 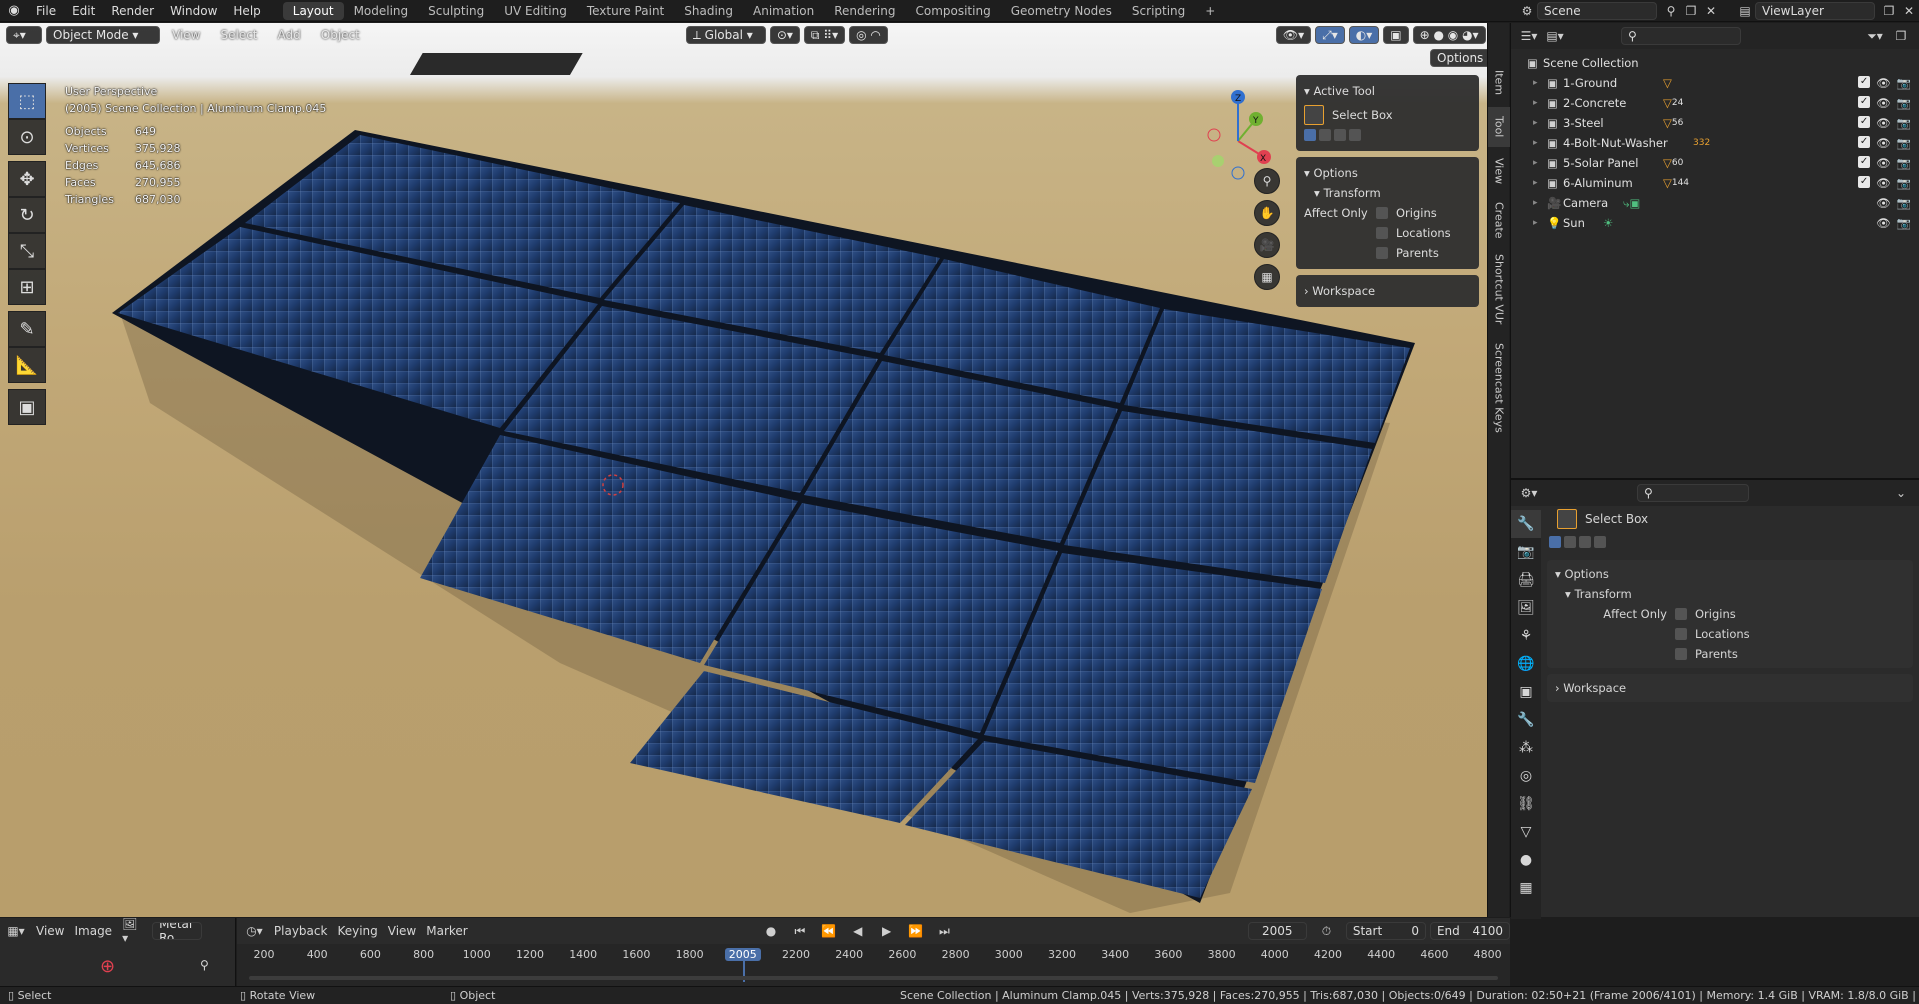 I want to click on tab-screencast-keys: Screencast Keys, so click(x=1499, y=388).